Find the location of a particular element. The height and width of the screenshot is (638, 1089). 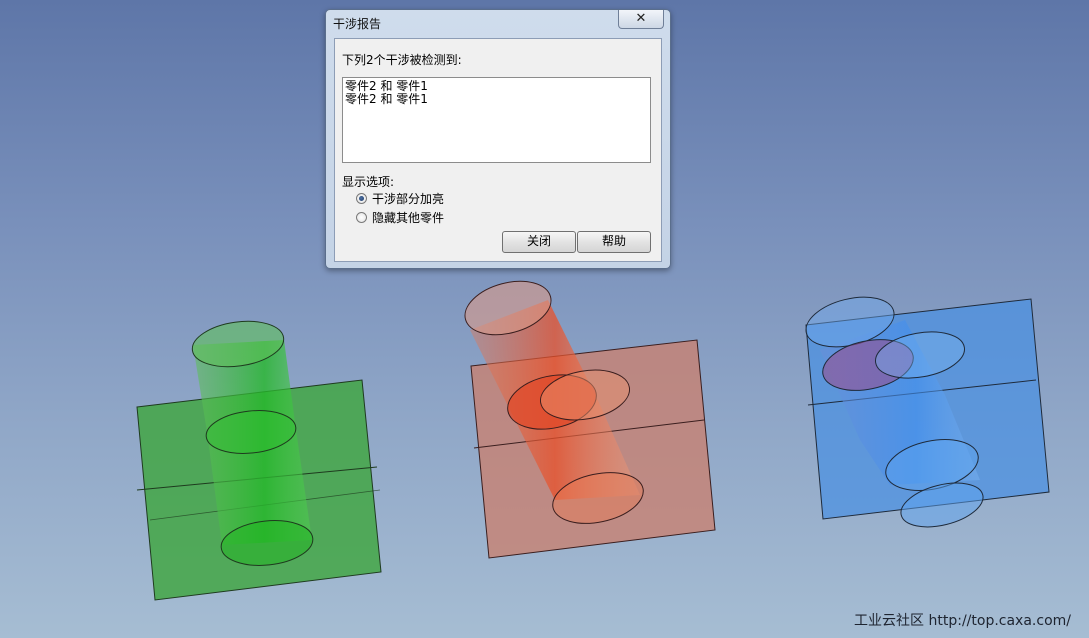

display-options-label: 显示选项: is located at coordinates (368, 182).